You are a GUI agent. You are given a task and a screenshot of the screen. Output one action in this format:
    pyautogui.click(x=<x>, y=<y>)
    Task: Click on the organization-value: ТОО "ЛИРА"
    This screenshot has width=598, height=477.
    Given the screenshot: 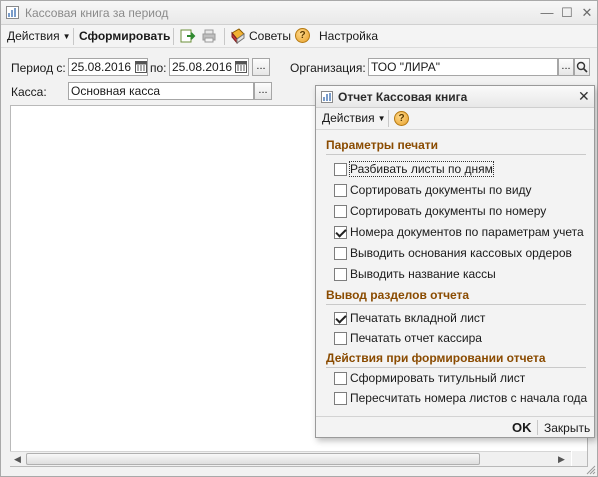 What is the action you would take?
    pyautogui.click(x=406, y=67)
    